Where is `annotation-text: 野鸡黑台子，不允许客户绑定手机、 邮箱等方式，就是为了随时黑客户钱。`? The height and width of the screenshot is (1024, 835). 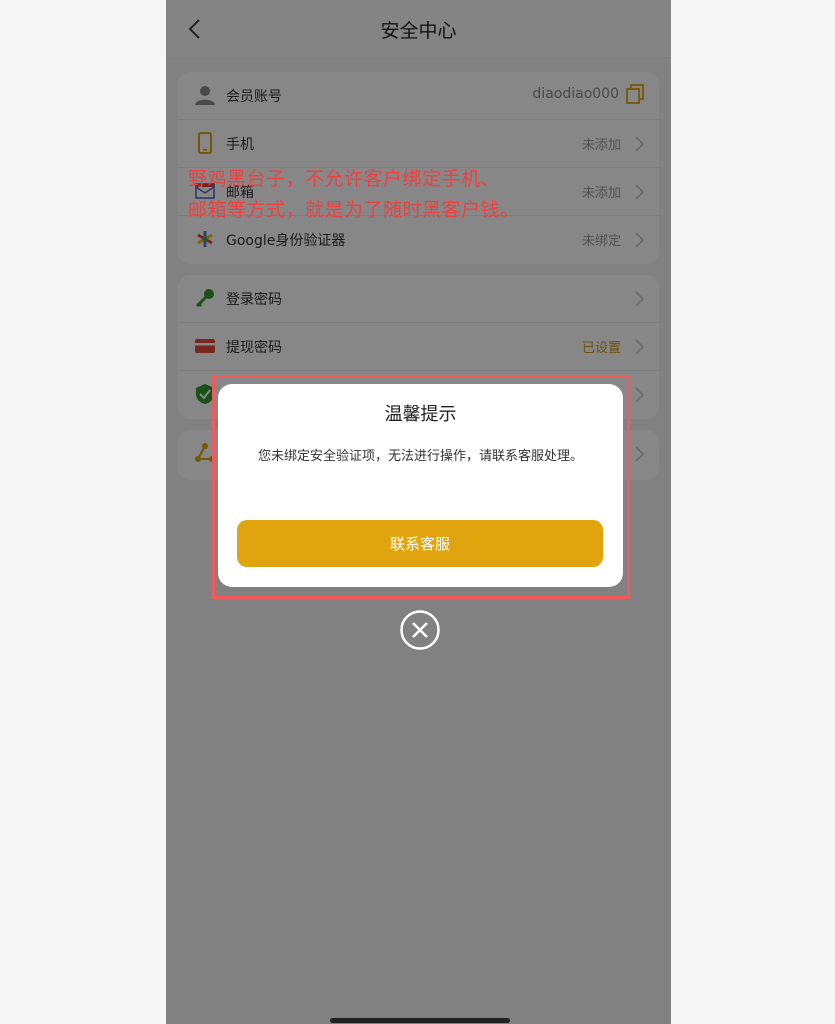
annotation-text: 野鸡黑台子，不允许客户绑定手机、 邮箱等方式，就是为了随时黑客户钱。 is located at coordinates (418, 195).